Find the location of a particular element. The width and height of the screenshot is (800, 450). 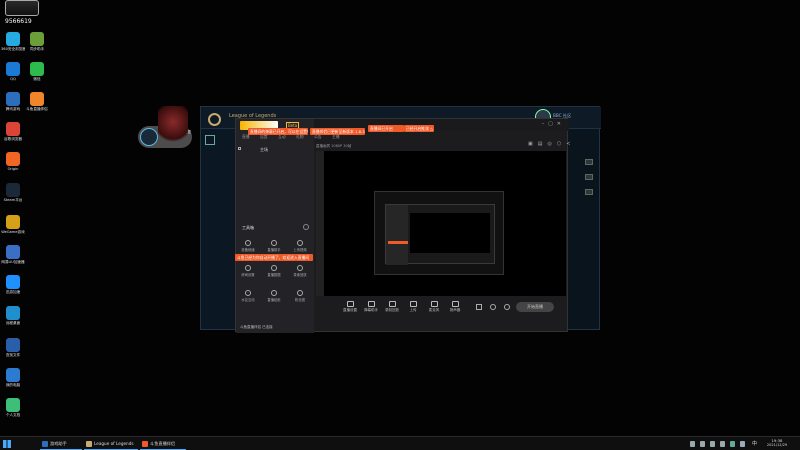

toolbox-title: 工具箱 is located at coordinates (248, 227).